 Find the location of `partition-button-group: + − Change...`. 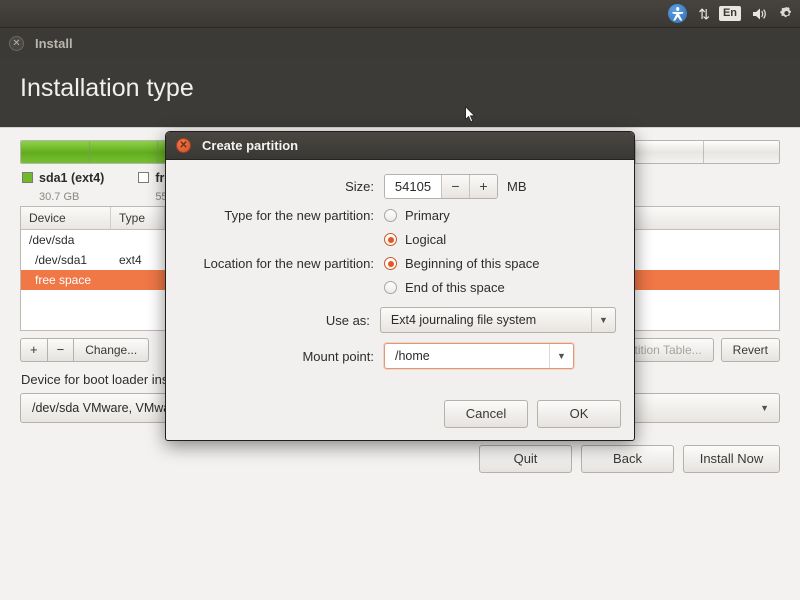

partition-button-group: + − Change... is located at coordinates (85, 349).